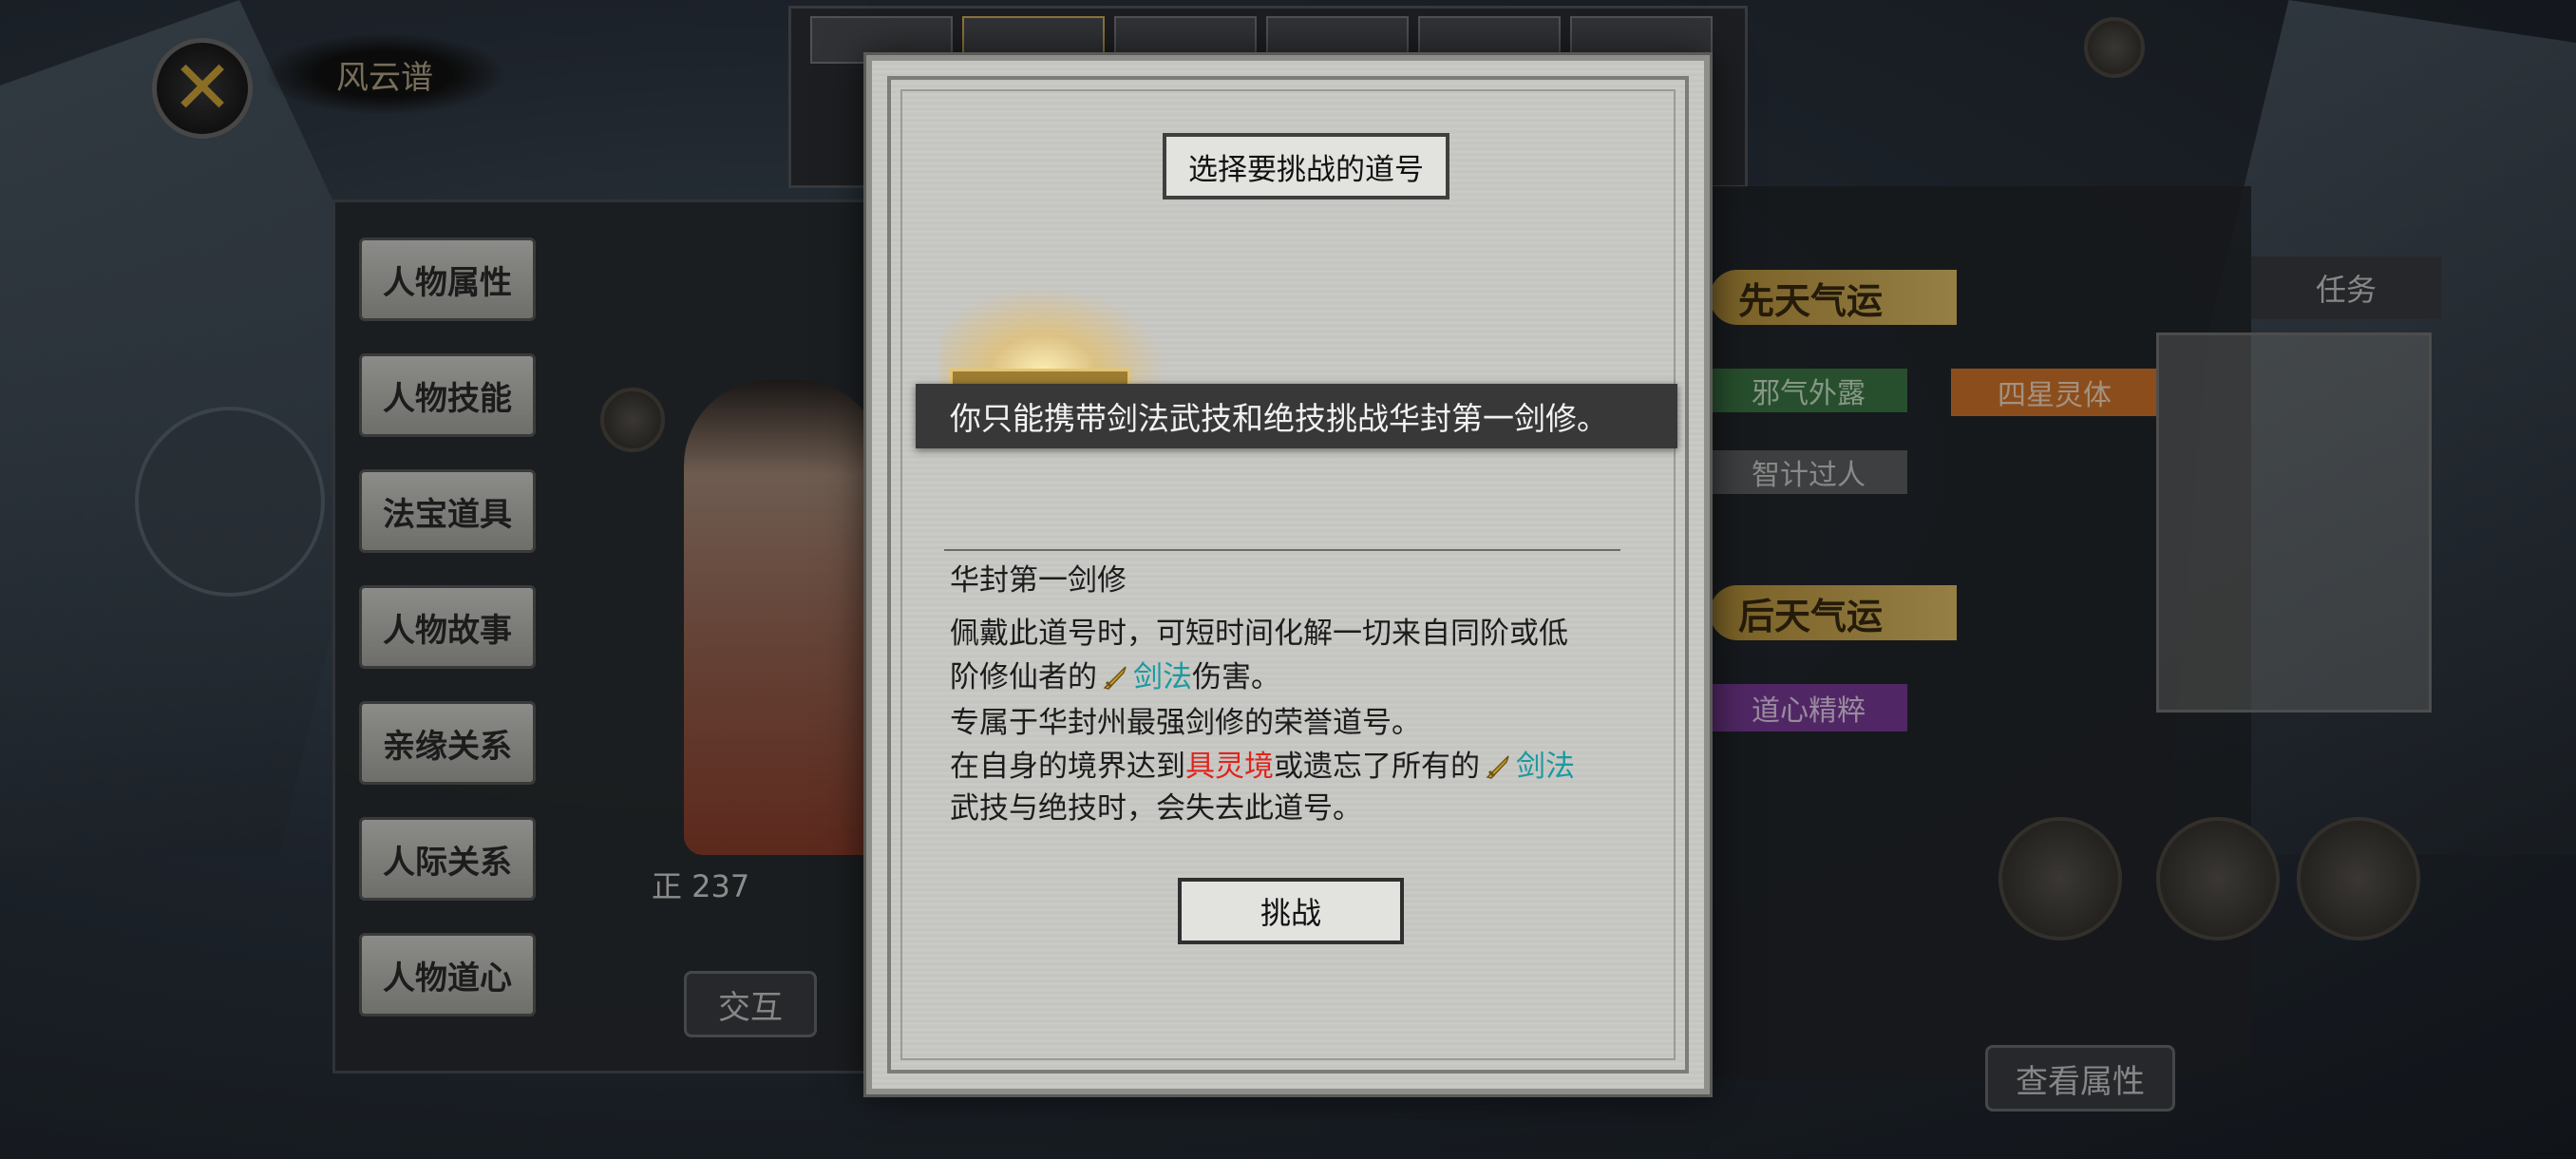 This screenshot has height=1159, width=2576. I want to click on desc-line: 在自身的境界达到具灵境或遗忘了所有的 剑法, so click(1262, 767).